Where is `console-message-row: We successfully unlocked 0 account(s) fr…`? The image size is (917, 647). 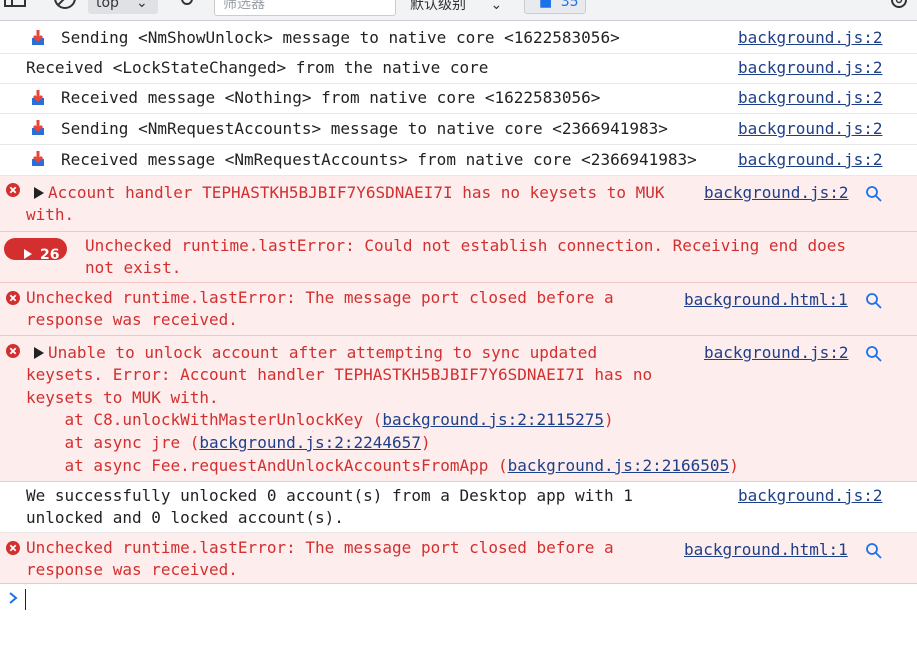
console-message-row: We successfully unlocked 0 account(s) fr… is located at coordinates (458, 507).